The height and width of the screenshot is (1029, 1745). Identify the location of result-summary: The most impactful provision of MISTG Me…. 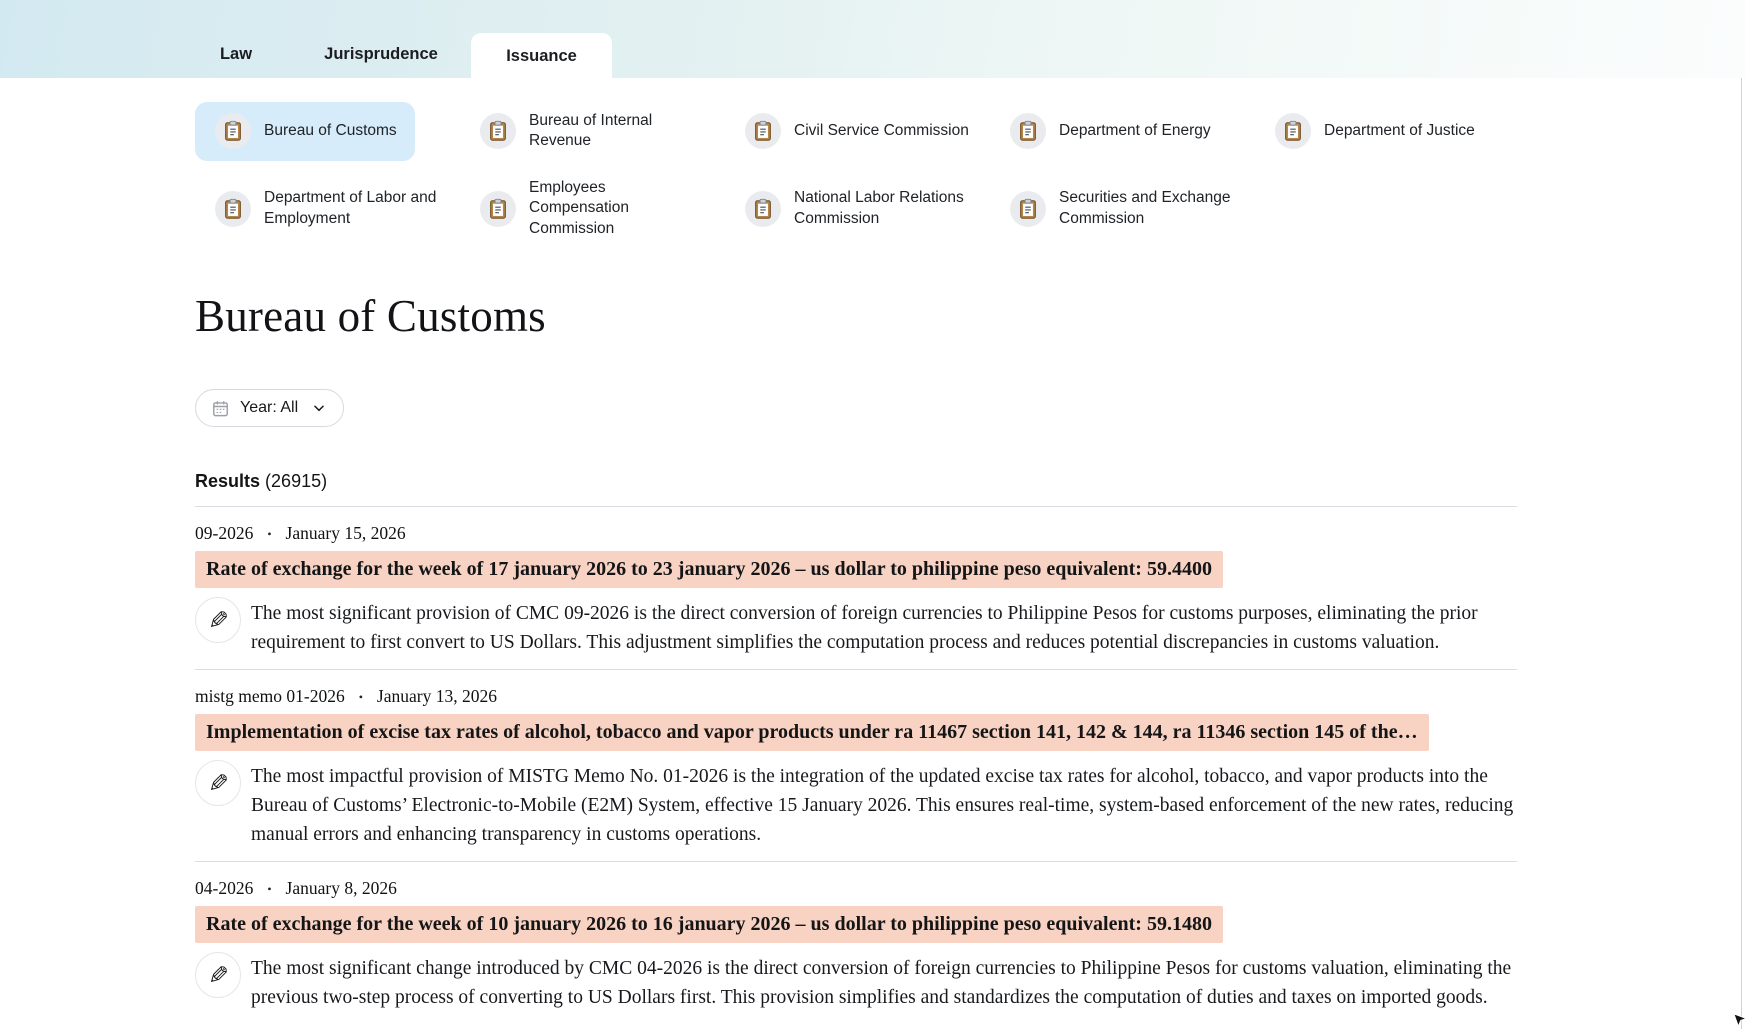
(882, 806).